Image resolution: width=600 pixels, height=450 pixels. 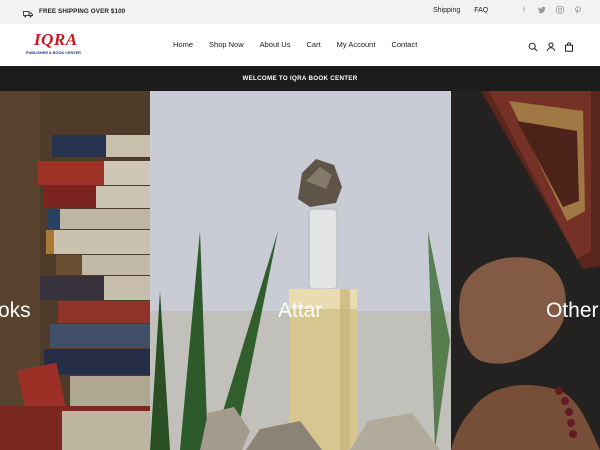 I want to click on shipping-text: FREE SHIPPING OVER $100, so click(x=82, y=11).